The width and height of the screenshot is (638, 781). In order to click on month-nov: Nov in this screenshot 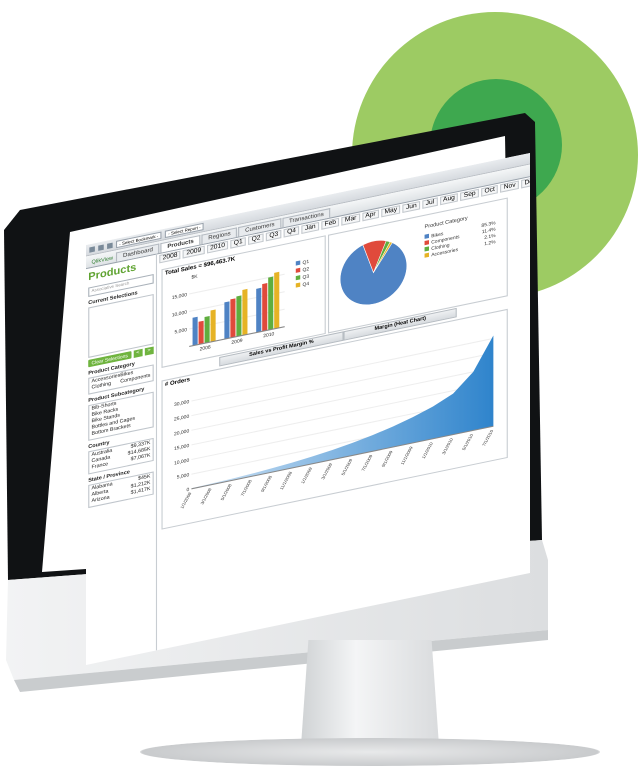, I will do `click(509, 186)`.